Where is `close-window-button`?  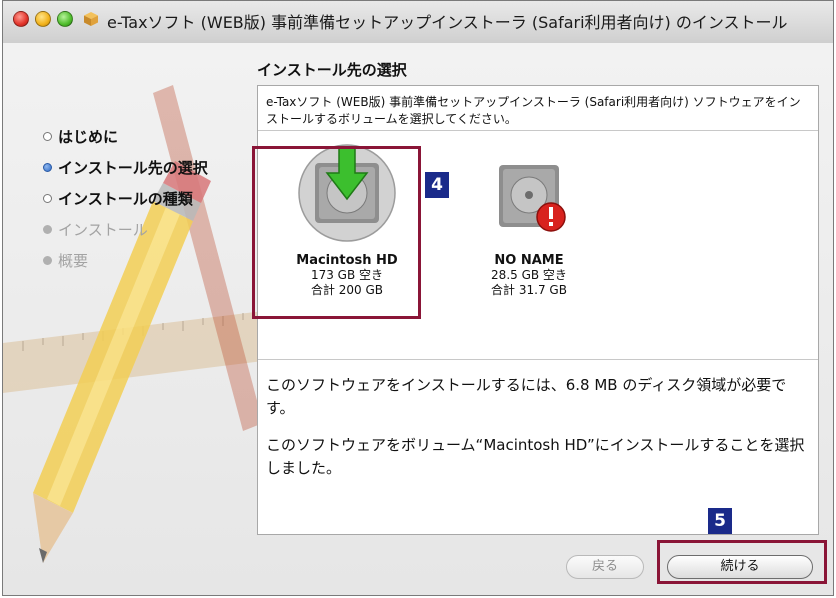
close-window-button is located at coordinates (21, 19).